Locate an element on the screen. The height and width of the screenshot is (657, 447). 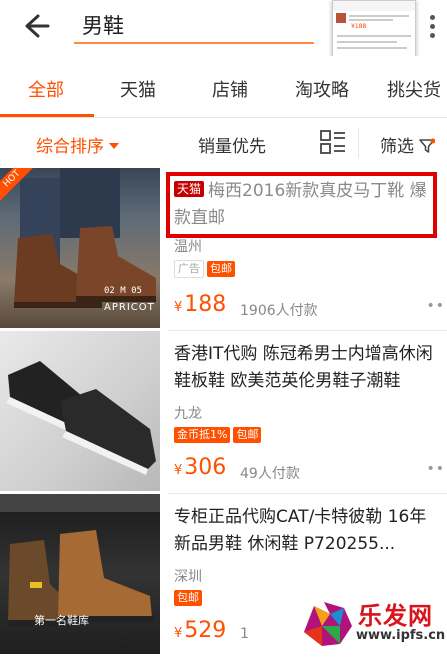
back-arrow-icon is located at coordinates (36, 26).